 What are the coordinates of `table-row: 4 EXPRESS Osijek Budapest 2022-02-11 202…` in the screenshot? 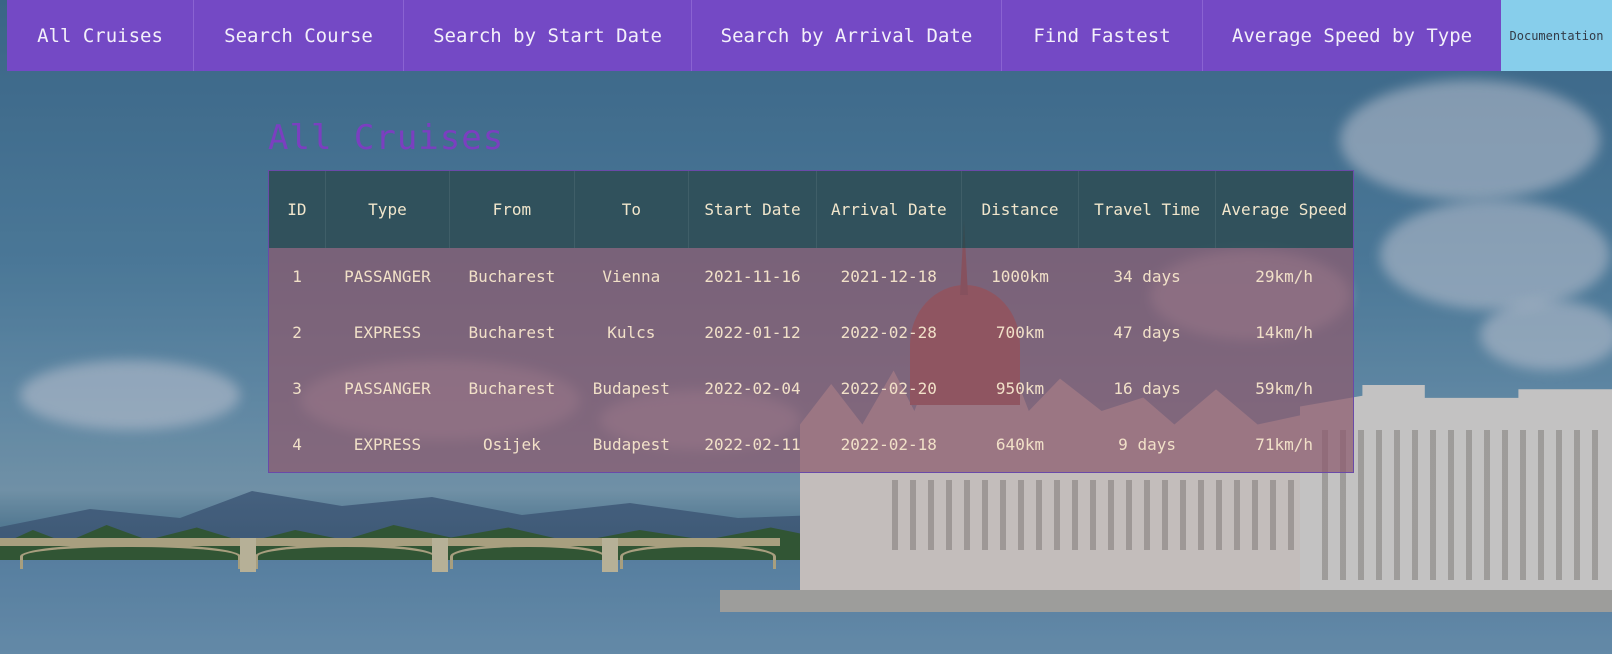 It's located at (811, 444).